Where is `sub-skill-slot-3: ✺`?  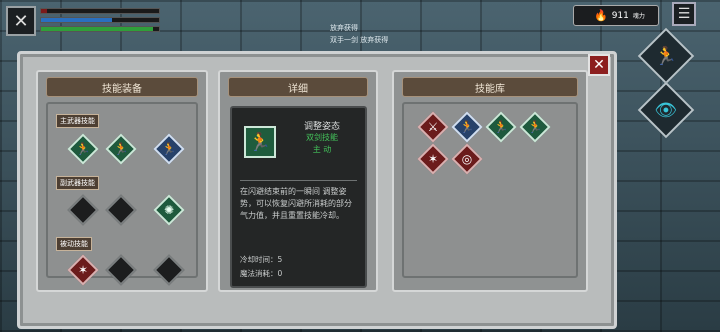
sub-skill-slot-3: ✺ is located at coordinates (169, 210).